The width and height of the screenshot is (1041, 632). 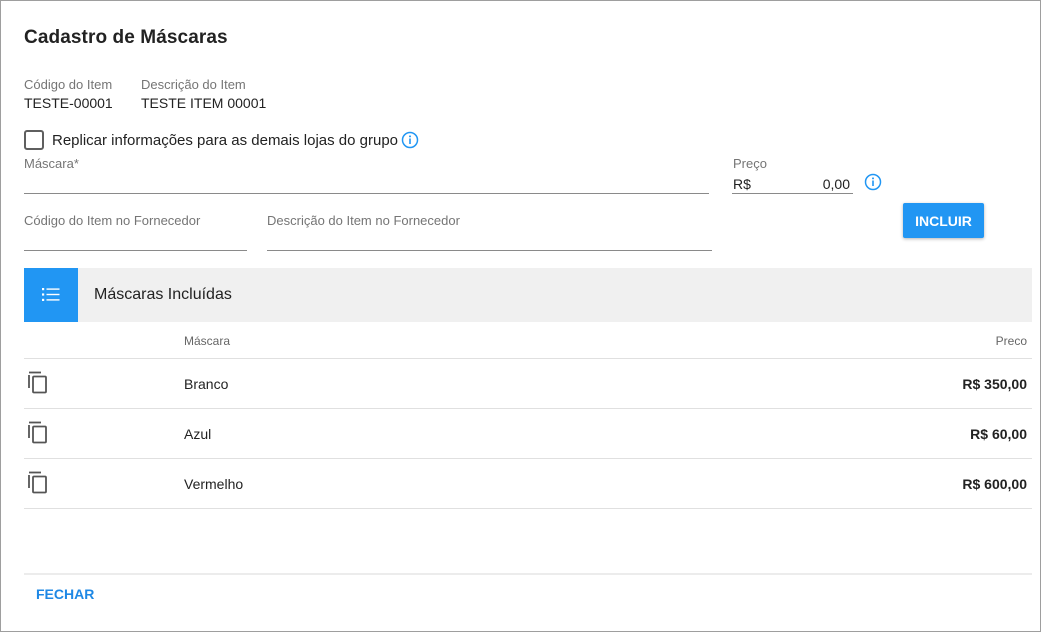 I want to click on item-description-label: Descrição do Item, so click(x=193, y=84).